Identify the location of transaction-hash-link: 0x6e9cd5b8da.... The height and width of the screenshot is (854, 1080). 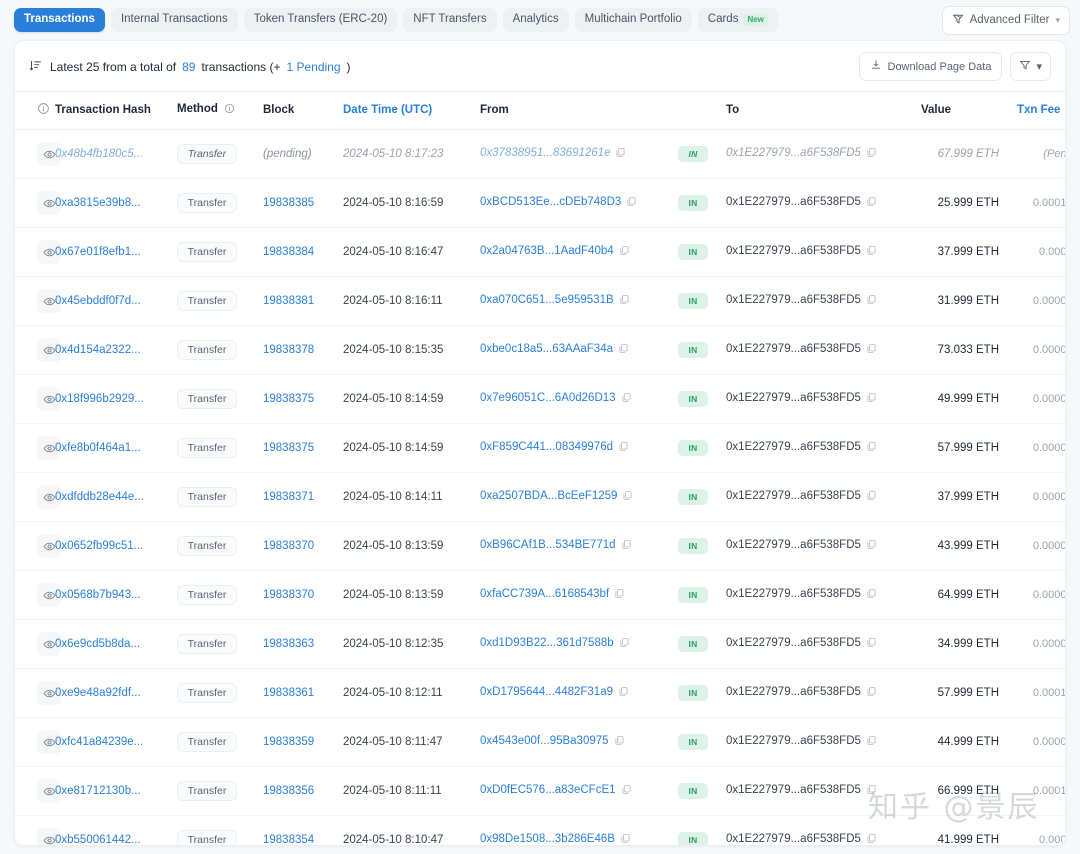
(97, 644).